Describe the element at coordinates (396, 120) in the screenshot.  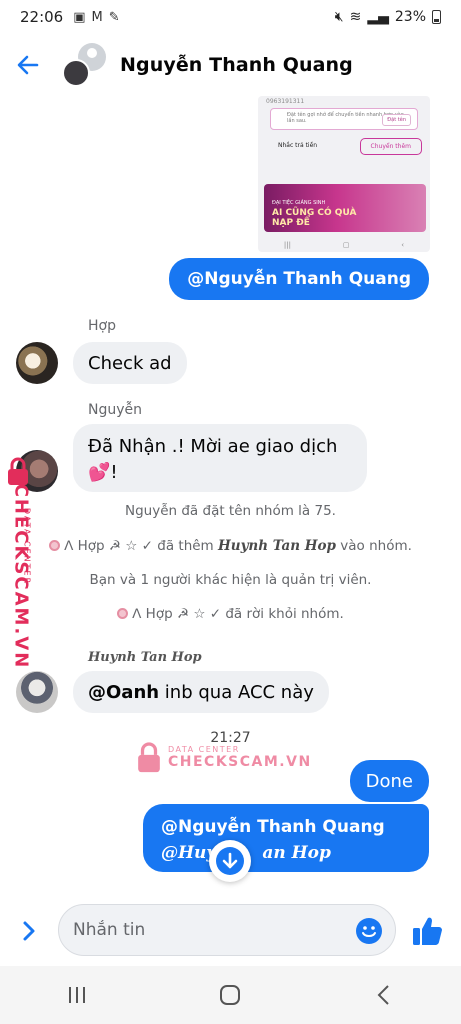
I see `shot-card-button: Đặt tên` at that location.